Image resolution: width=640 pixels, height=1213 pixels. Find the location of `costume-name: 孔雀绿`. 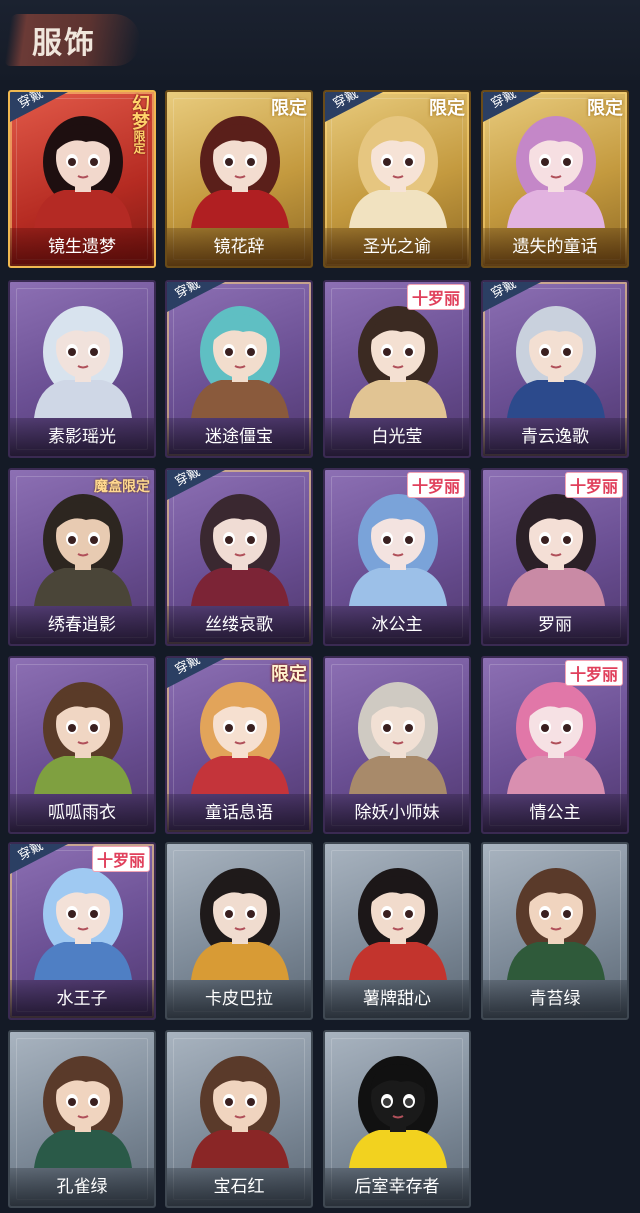

costume-name: 孔雀绿 is located at coordinates (82, 1187).